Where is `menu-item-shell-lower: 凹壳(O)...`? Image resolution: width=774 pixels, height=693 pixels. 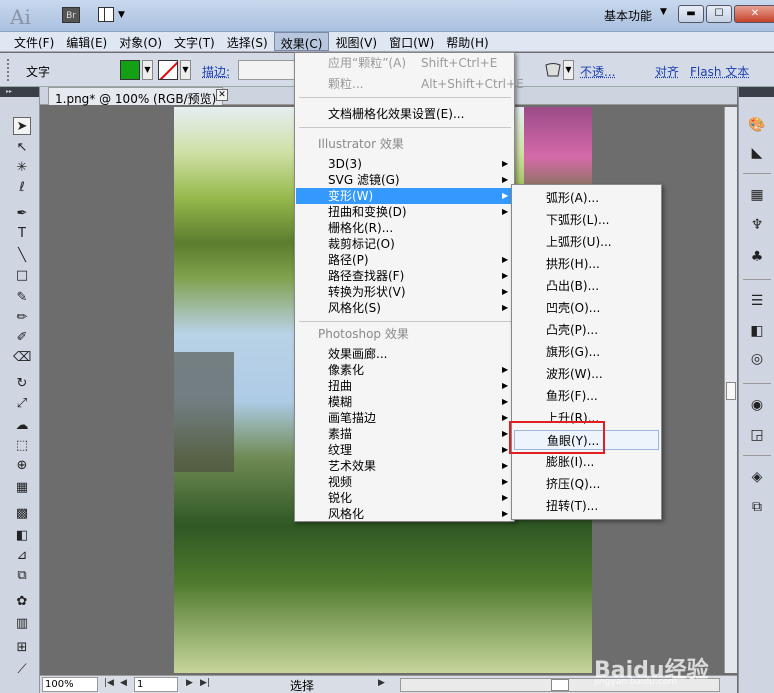 menu-item-shell-lower: 凹壳(O)... is located at coordinates (586, 308).